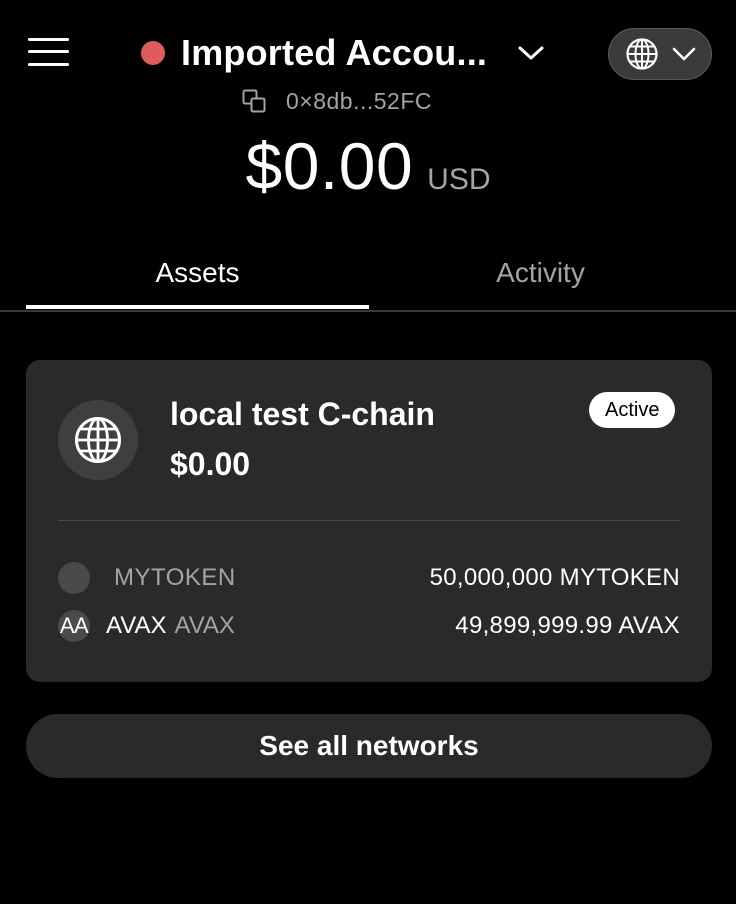  Describe the element at coordinates (153, 53) in the screenshot. I see `account-status-dot` at that location.